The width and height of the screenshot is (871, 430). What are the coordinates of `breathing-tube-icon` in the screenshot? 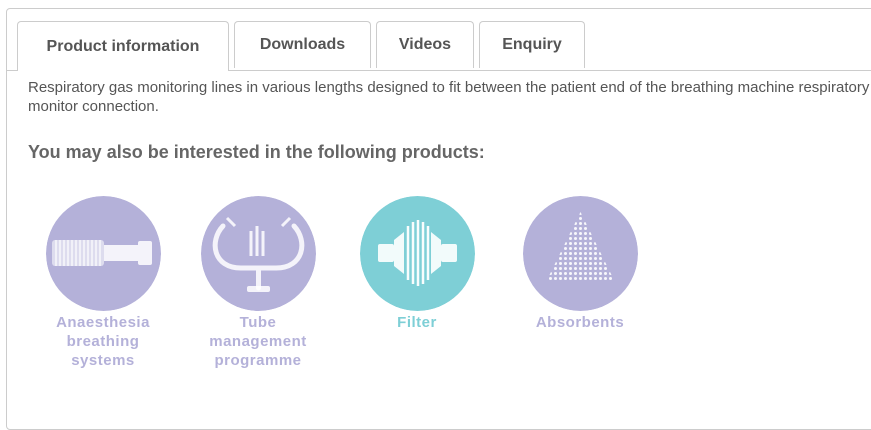 It's located at (103, 253).